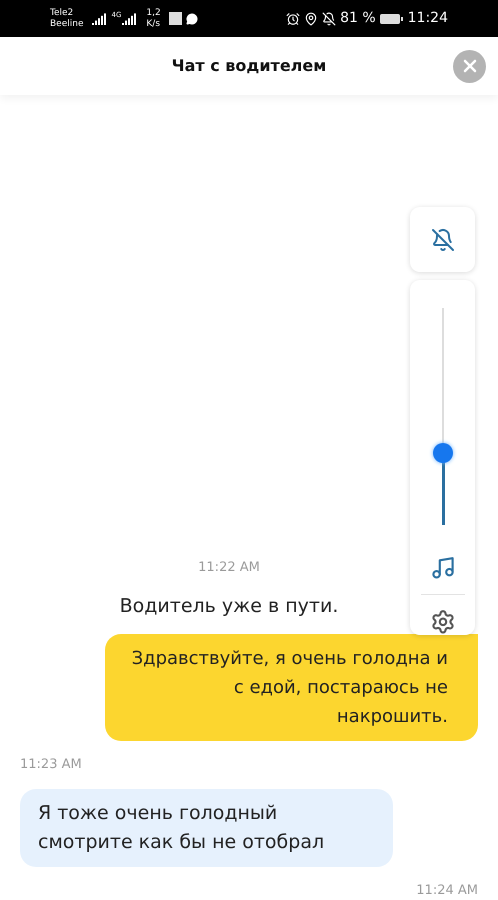 The height and width of the screenshot is (900, 498). I want to click on alarm-icon, so click(293, 19).